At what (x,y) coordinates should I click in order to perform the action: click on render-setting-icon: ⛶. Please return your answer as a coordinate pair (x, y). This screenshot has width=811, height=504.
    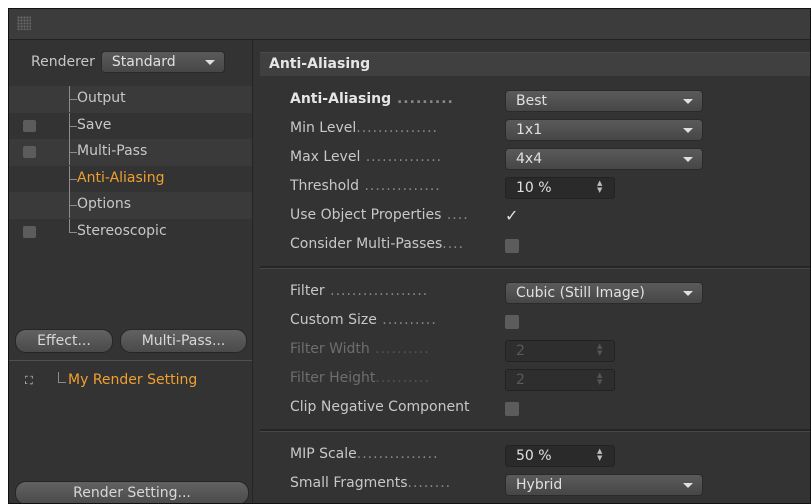
    Looking at the image, I should click on (29, 380).